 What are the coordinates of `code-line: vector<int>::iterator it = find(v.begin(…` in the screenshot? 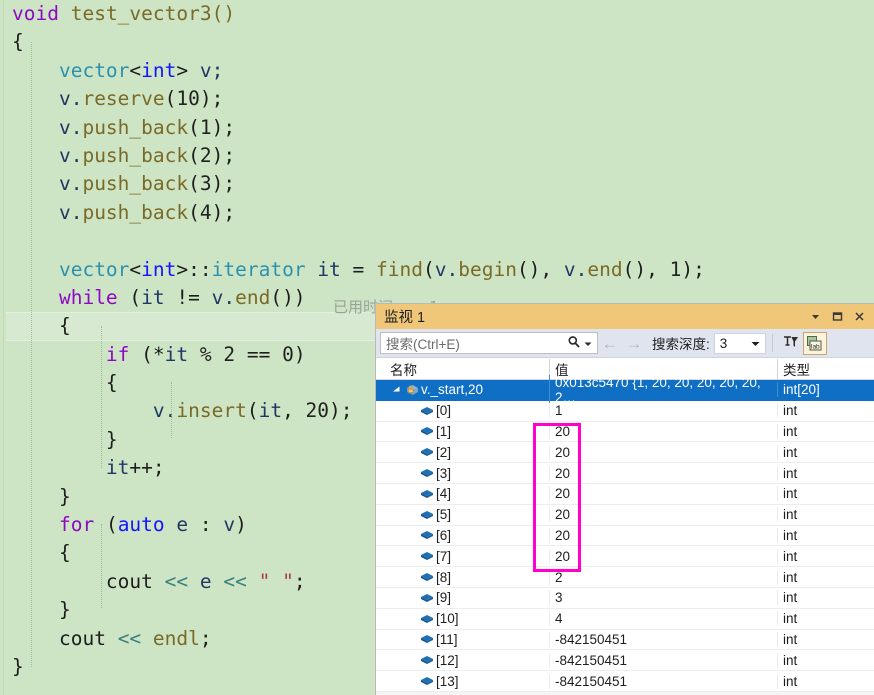 It's located at (355, 270).